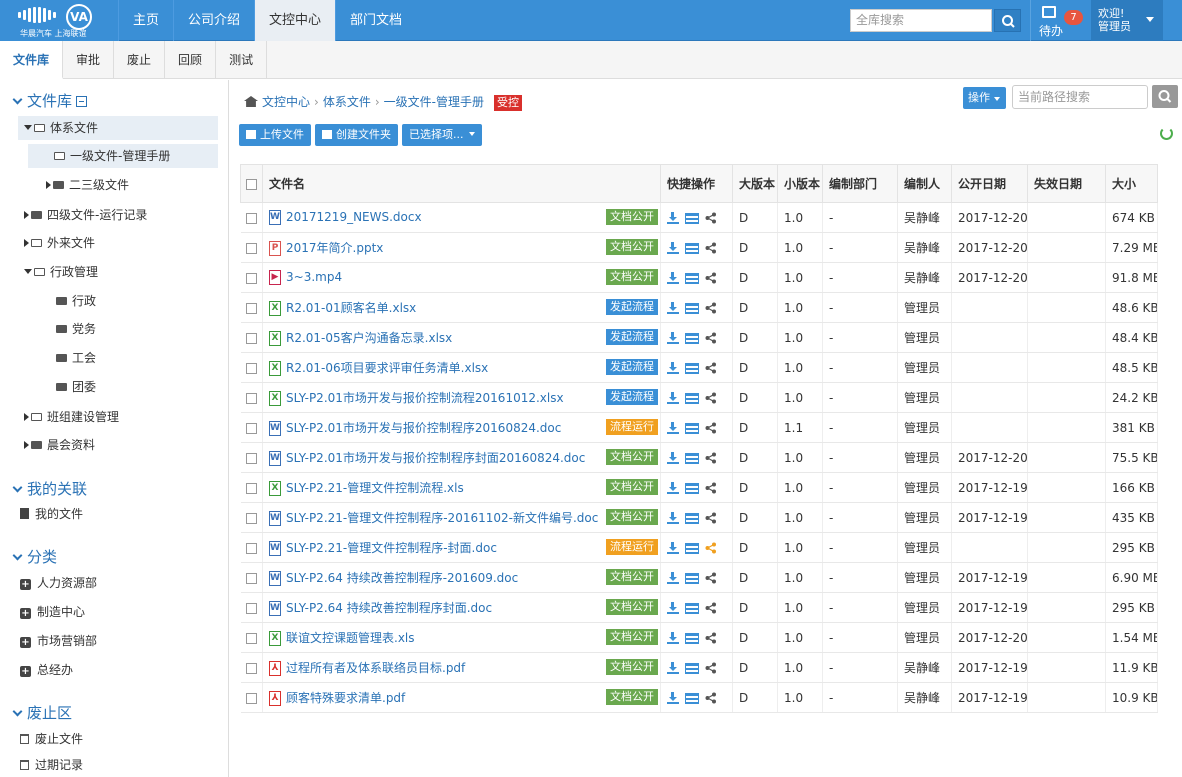  I want to click on file-name-link: R2.01-05客户沟通备忘录.xlsx, so click(369, 338).